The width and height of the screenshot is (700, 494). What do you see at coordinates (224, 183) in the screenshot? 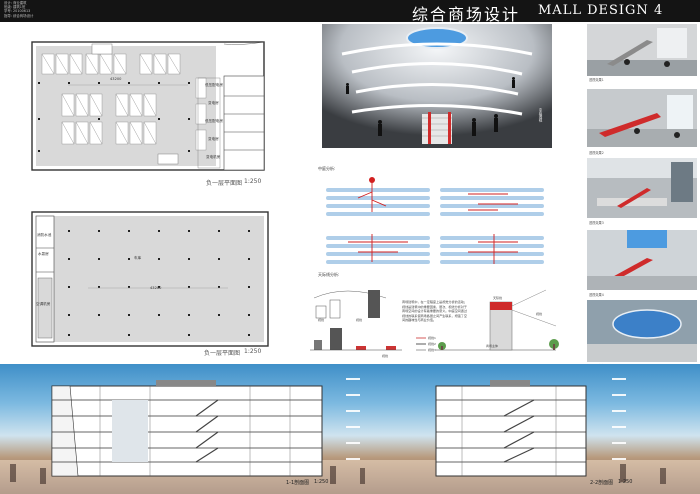
I see `plan-b1-title: 负一层平面图` at bounding box center [224, 183].